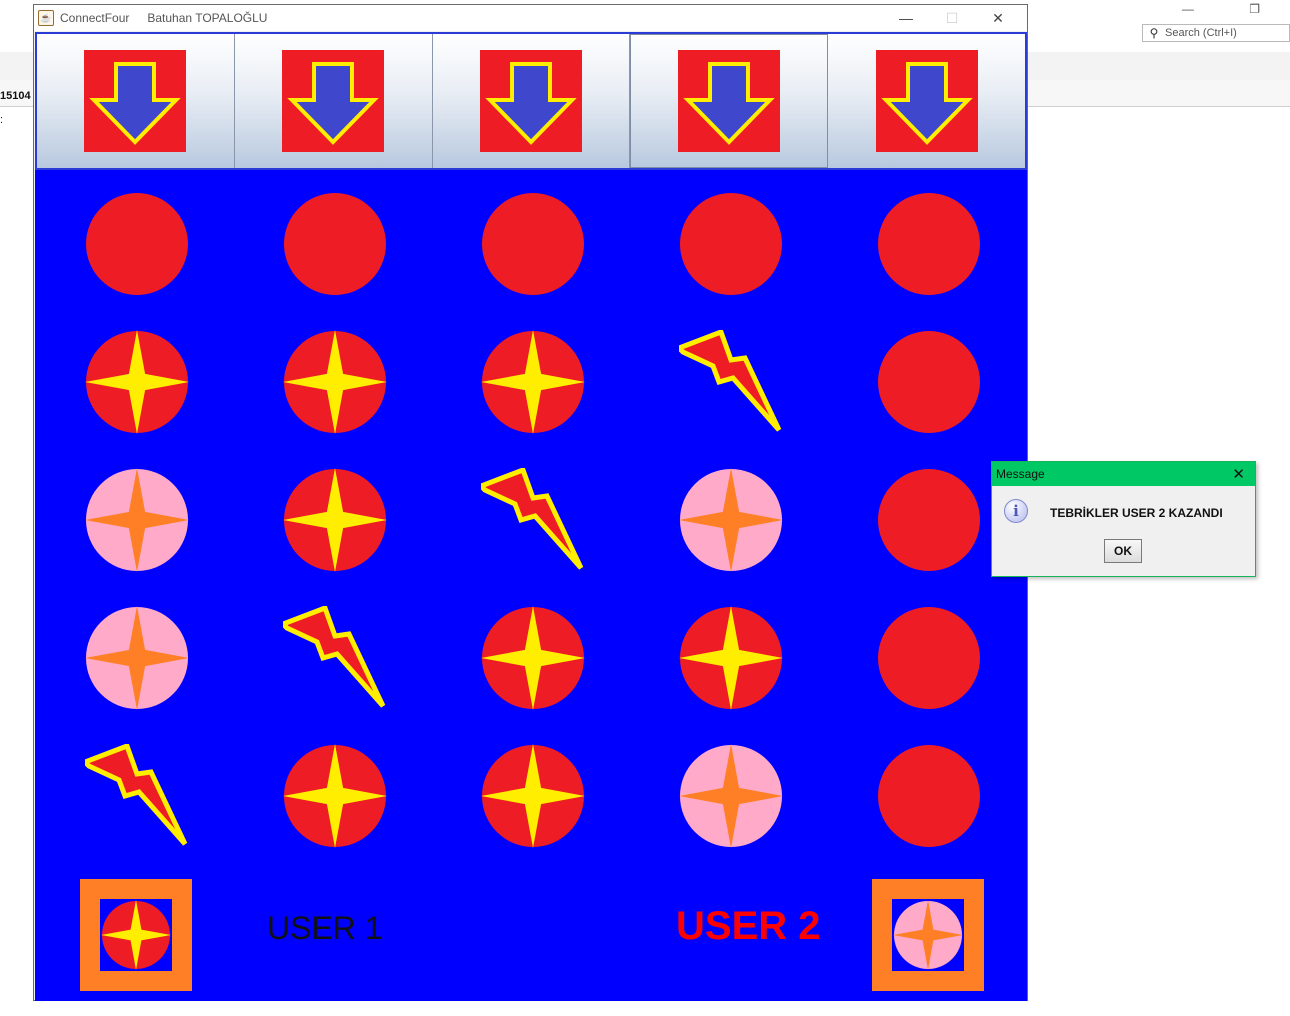  I want to click on java-app-icon: ☕, so click(46, 18).